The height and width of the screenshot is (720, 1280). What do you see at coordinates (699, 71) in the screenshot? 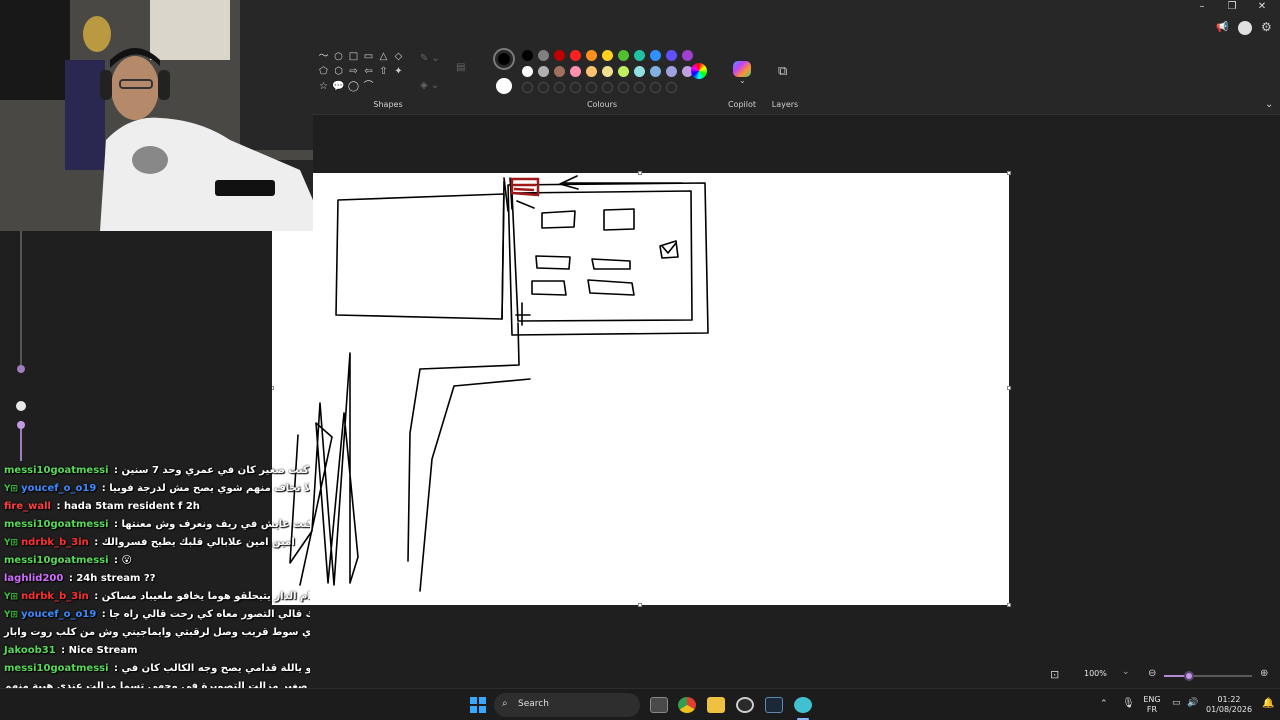
I see `edit-colors-wheel-icon` at bounding box center [699, 71].